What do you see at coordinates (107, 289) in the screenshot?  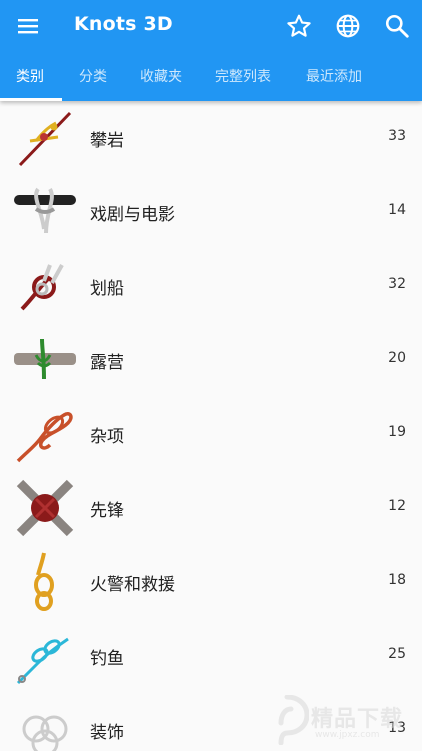 I see `category-label: 划船` at bounding box center [107, 289].